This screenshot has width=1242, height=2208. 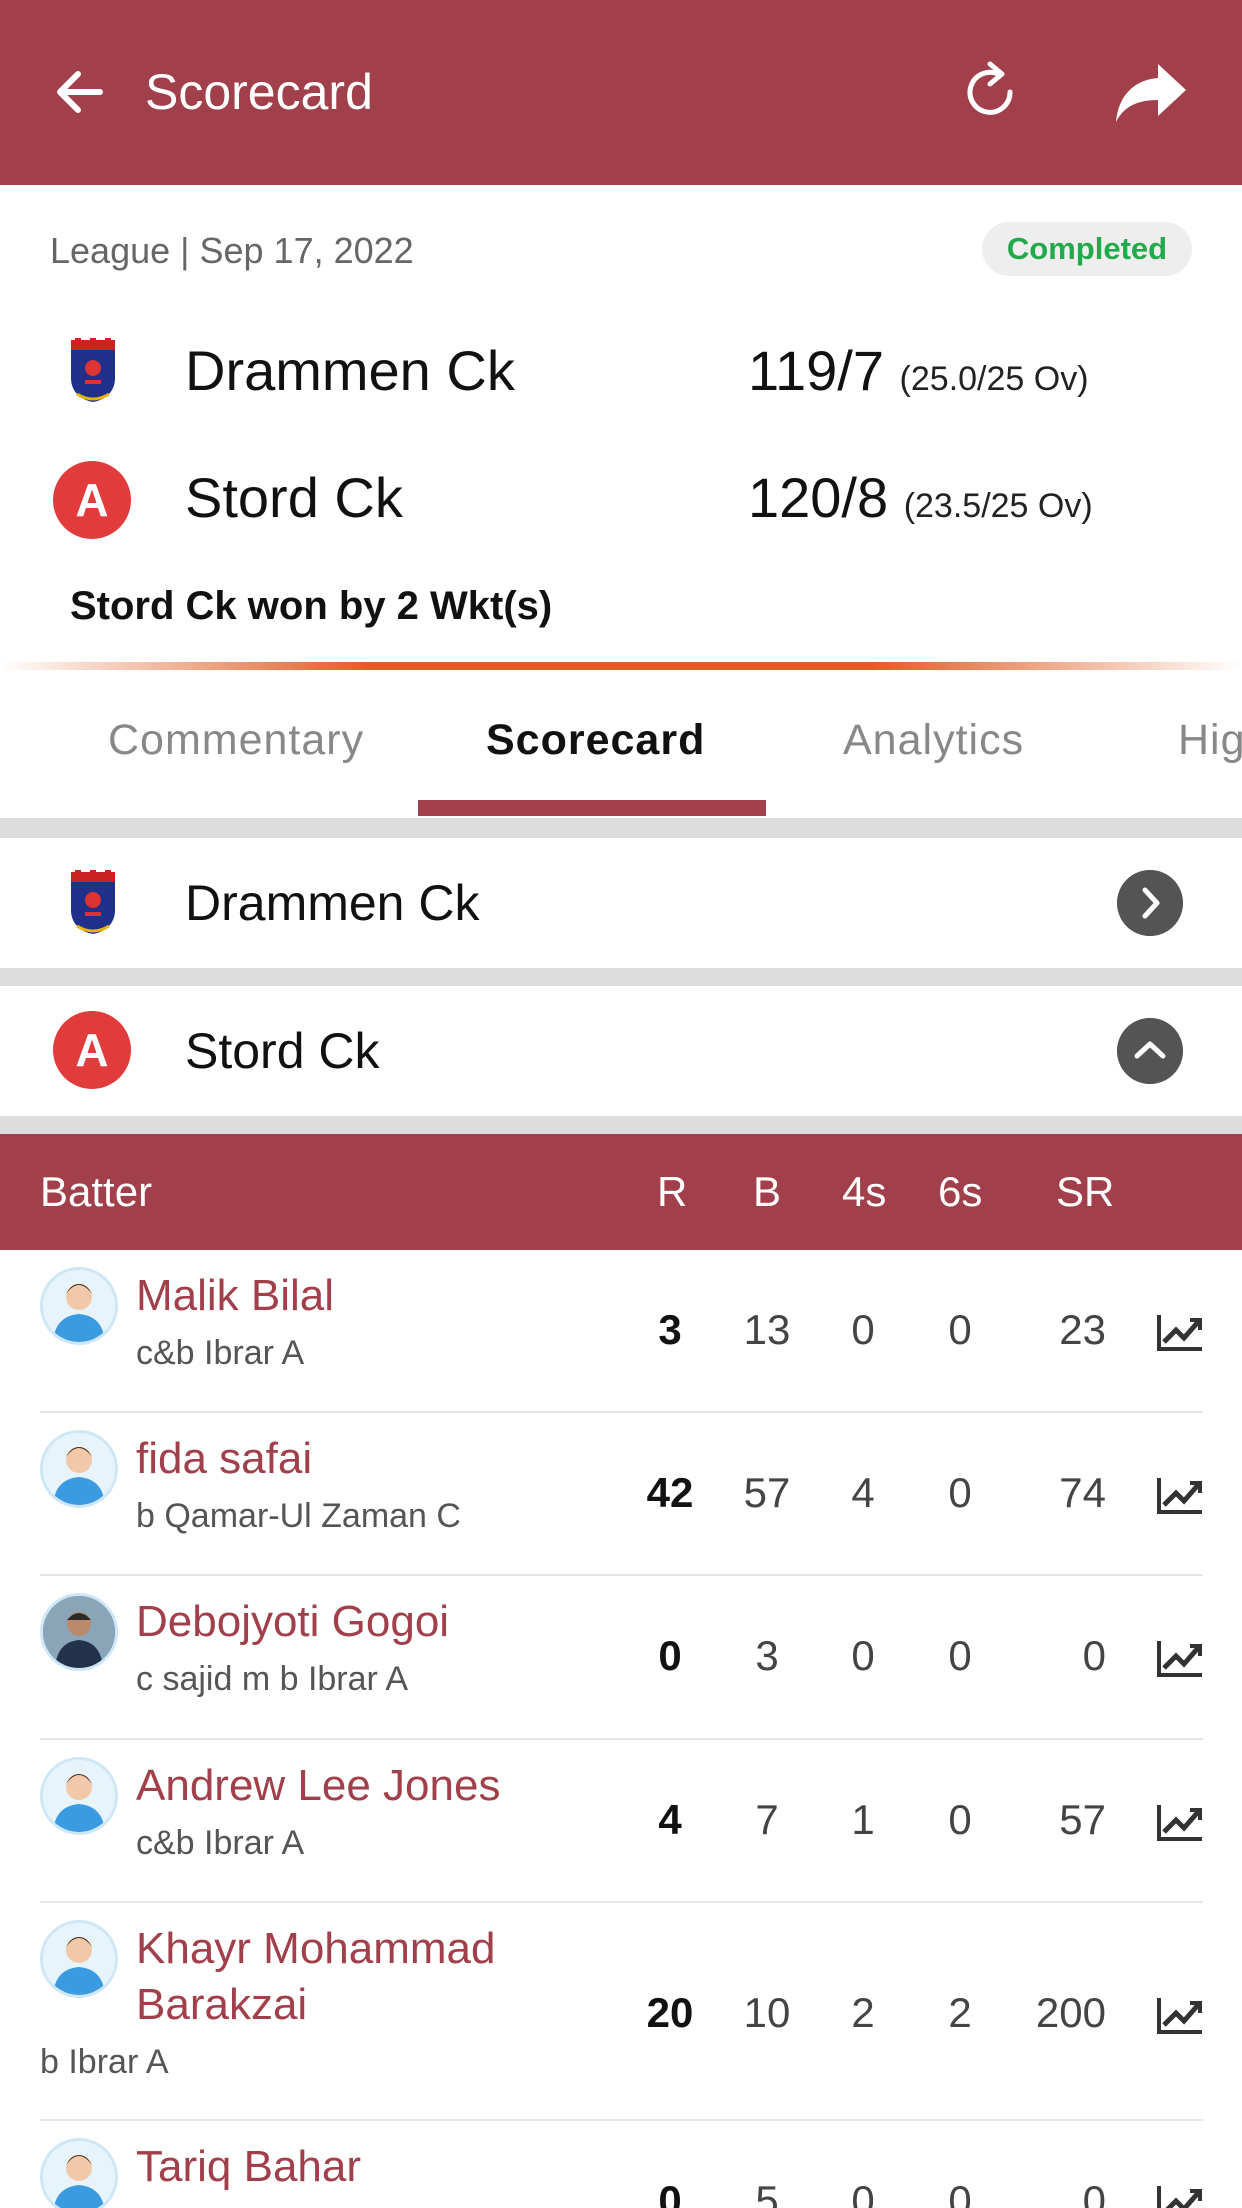 What do you see at coordinates (816, 370) in the screenshot?
I see `score-1: 119/7` at bounding box center [816, 370].